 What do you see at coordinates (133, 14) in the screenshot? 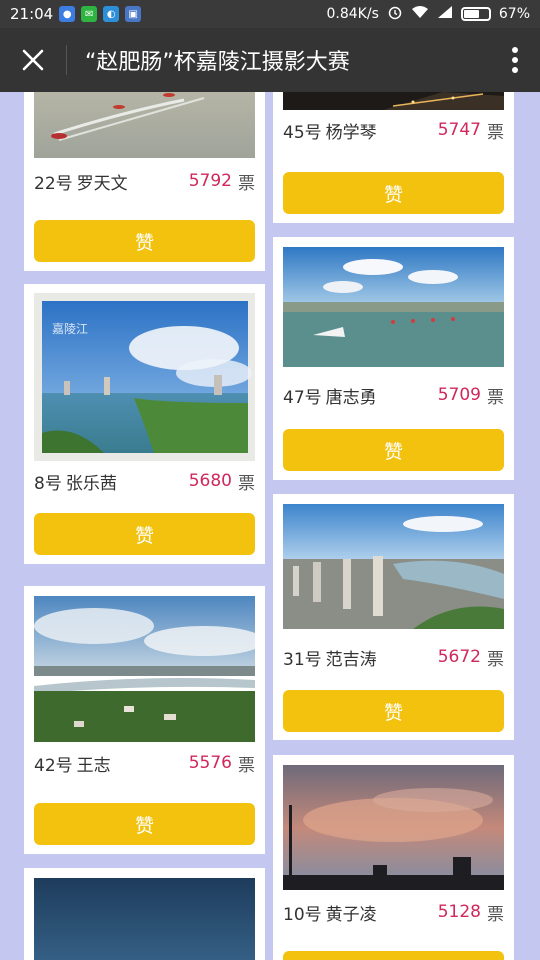
I see `app-icon-3: ▣` at bounding box center [133, 14].